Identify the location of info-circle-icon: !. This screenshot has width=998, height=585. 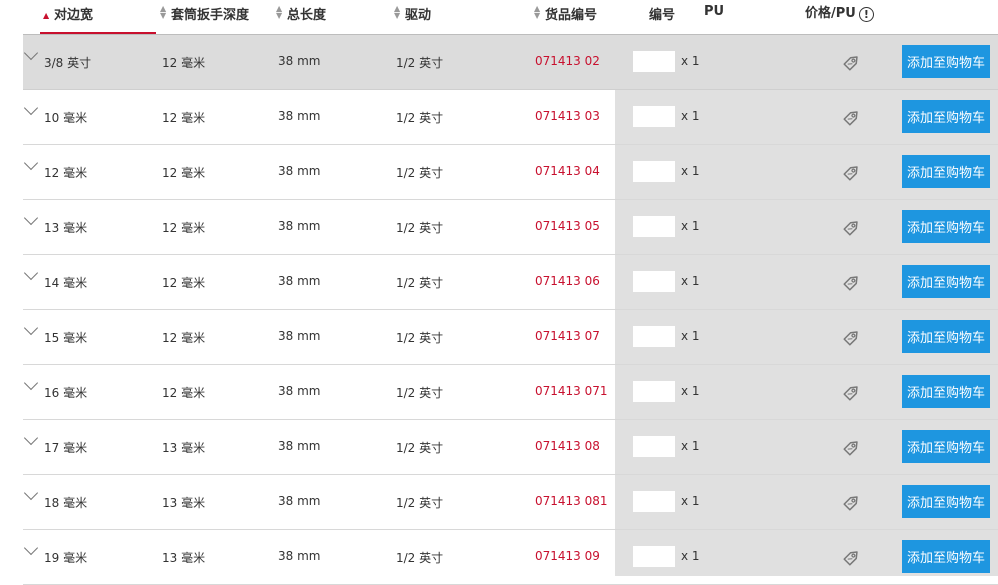
(866, 14).